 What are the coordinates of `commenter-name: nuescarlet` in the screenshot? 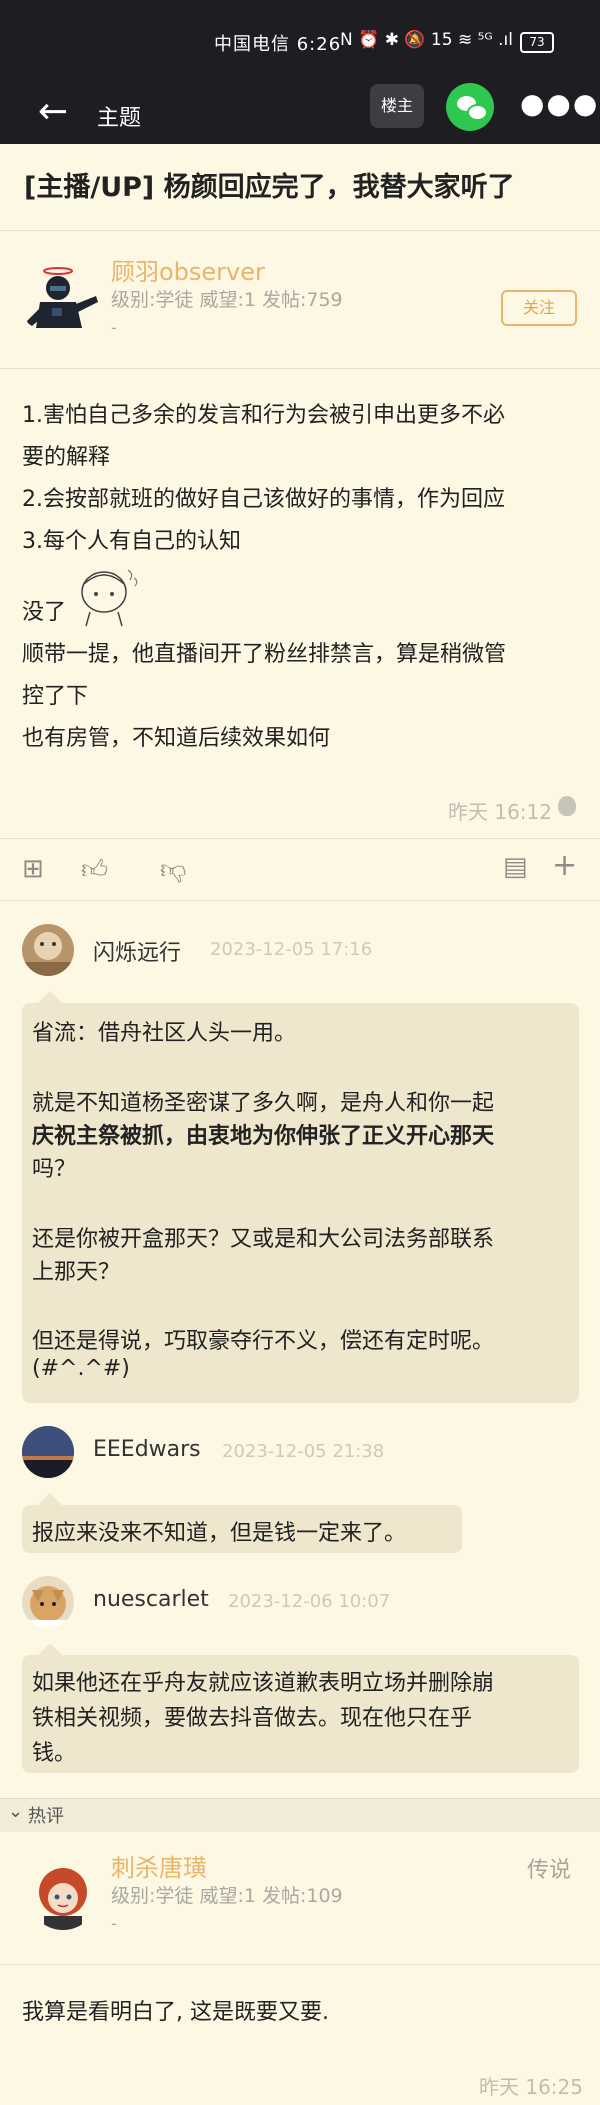 It's located at (151, 1599).